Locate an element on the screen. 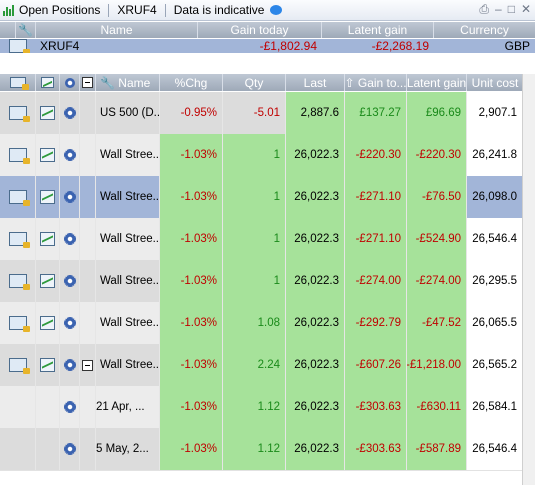 This screenshot has width=535, height=485. print-icon: ⎙ is located at coordinates (484, 9).